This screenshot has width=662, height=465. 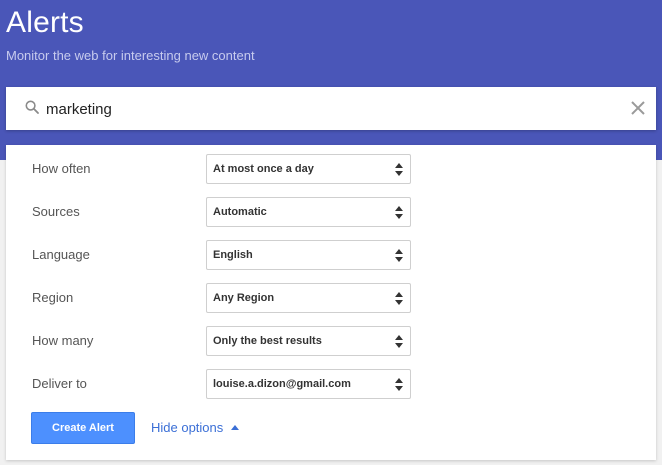 I want to click on hide-options-link: Hide options, so click(x=195, y=427).